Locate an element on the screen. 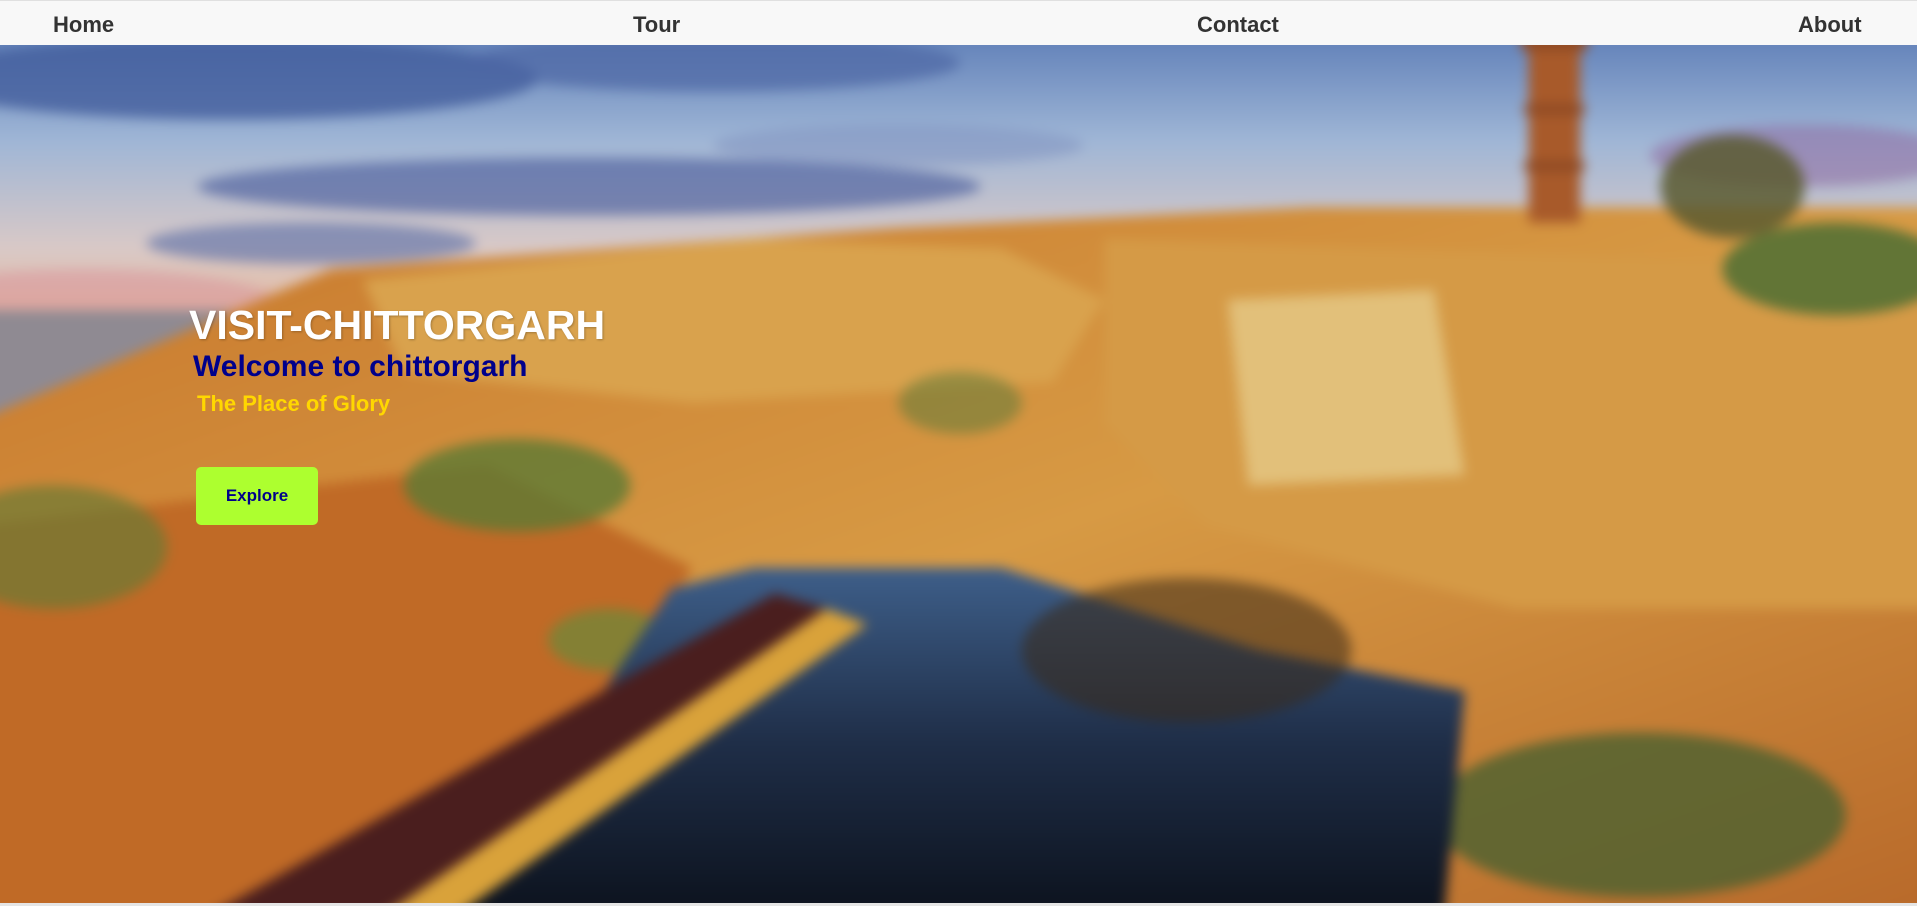  explore-button: Explore is located at coordinates (257, 496).